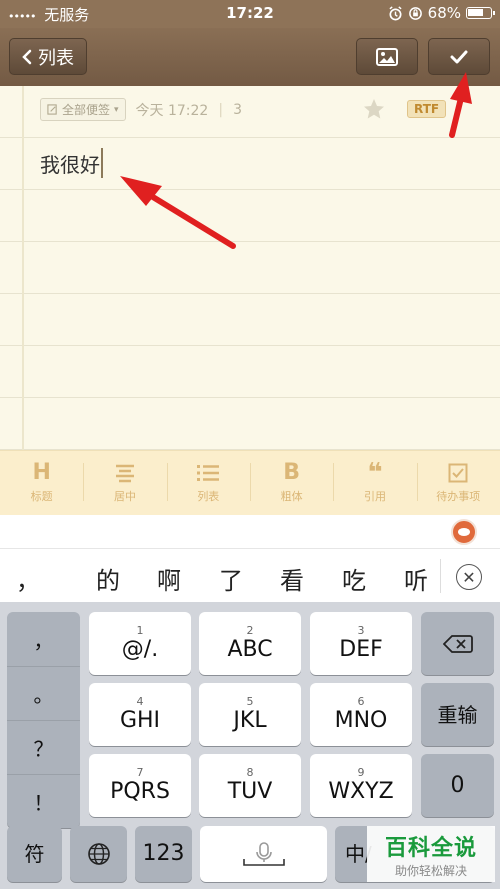  I want to click on key-8: 8 TUV, so click(250, 785).